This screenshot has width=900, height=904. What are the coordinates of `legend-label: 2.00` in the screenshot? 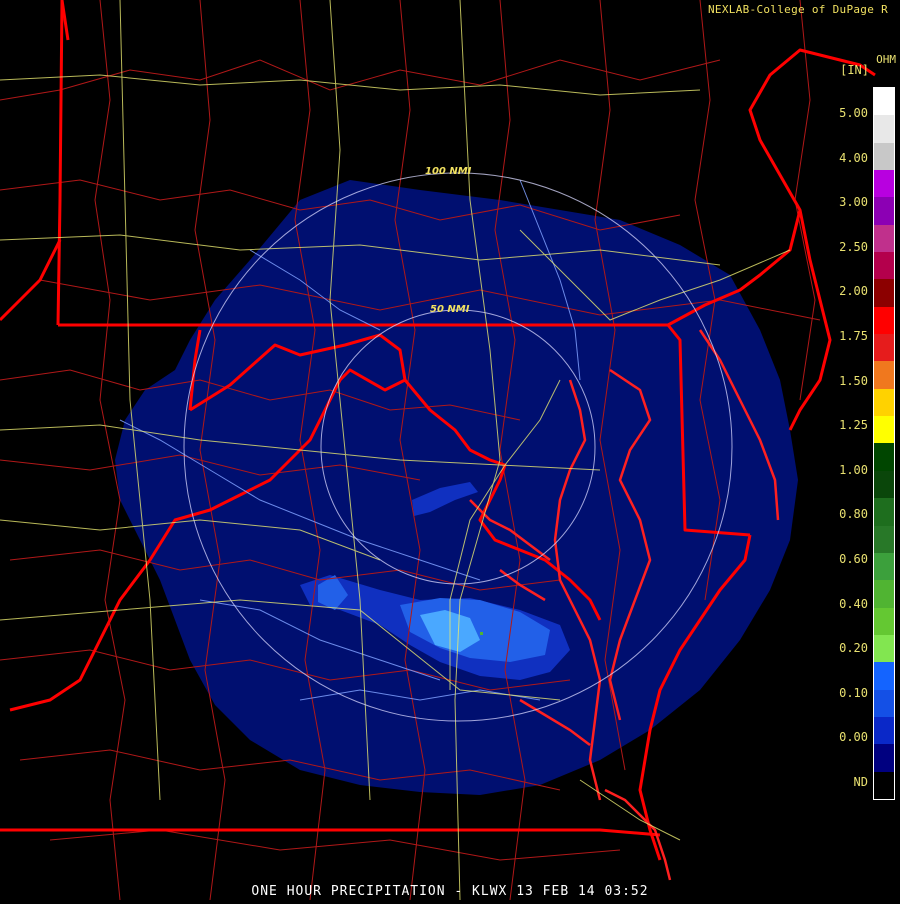 It's located at (853, 291).